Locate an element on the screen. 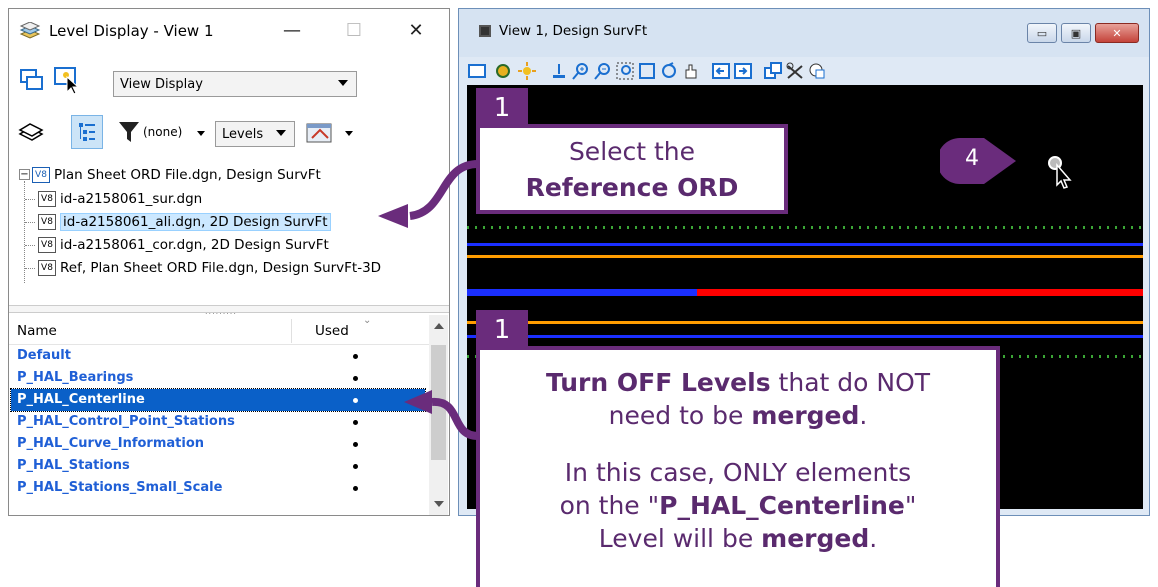 The image size is (1158, 587). callout-line: on the "P_HAL_Centerline" is located at coordinates (738, 505).